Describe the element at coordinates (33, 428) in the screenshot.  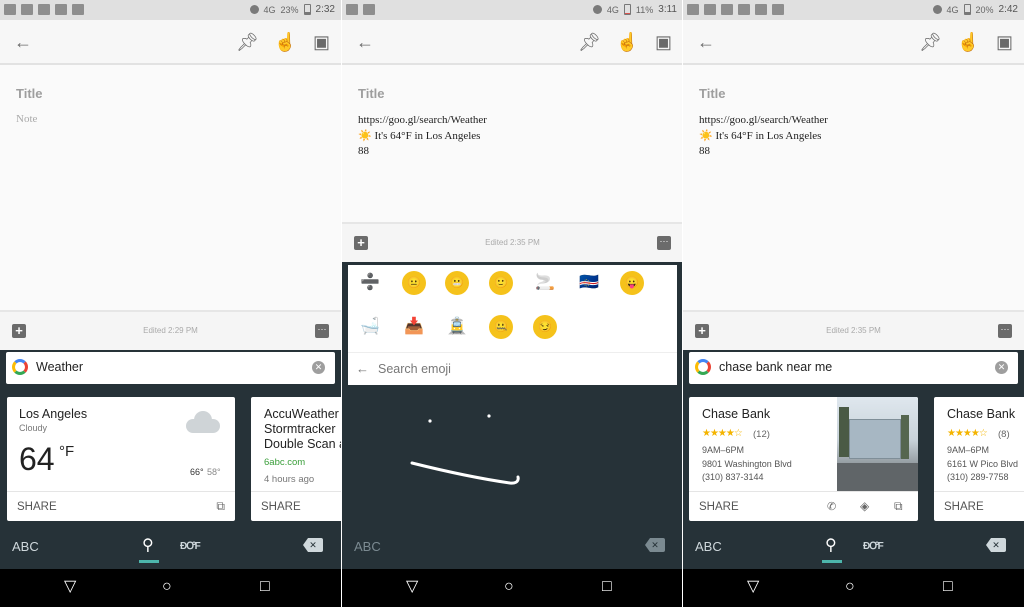
I see `weather-condition: Cloudy` at that location.